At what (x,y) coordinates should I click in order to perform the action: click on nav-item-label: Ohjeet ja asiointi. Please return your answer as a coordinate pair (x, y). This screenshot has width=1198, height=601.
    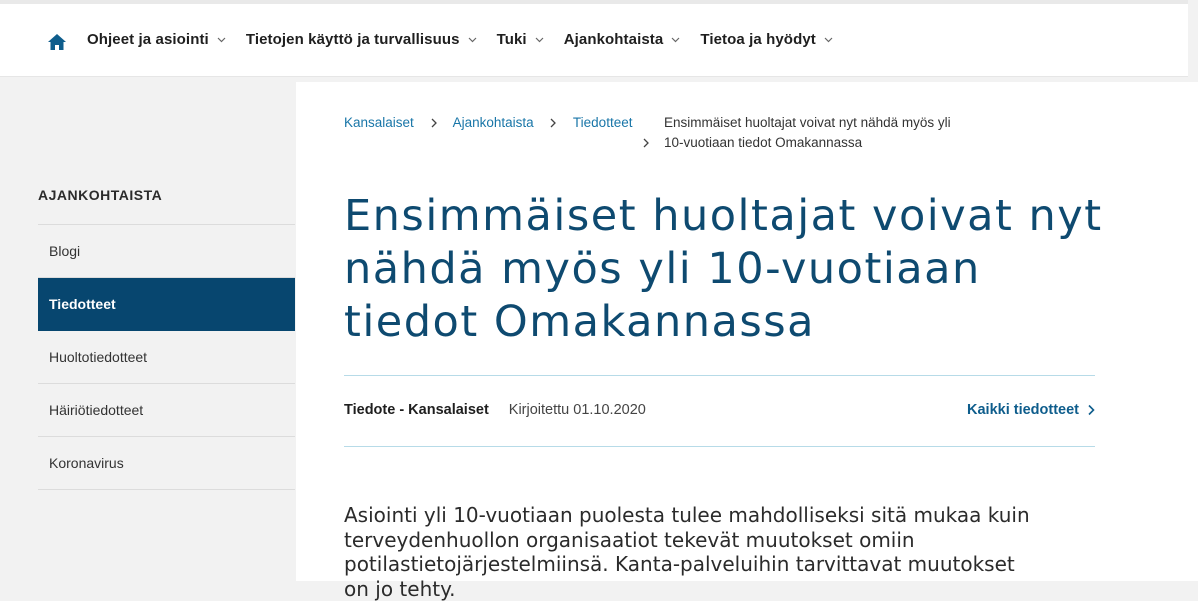
    Looking at the image, I should click on (148, 39).